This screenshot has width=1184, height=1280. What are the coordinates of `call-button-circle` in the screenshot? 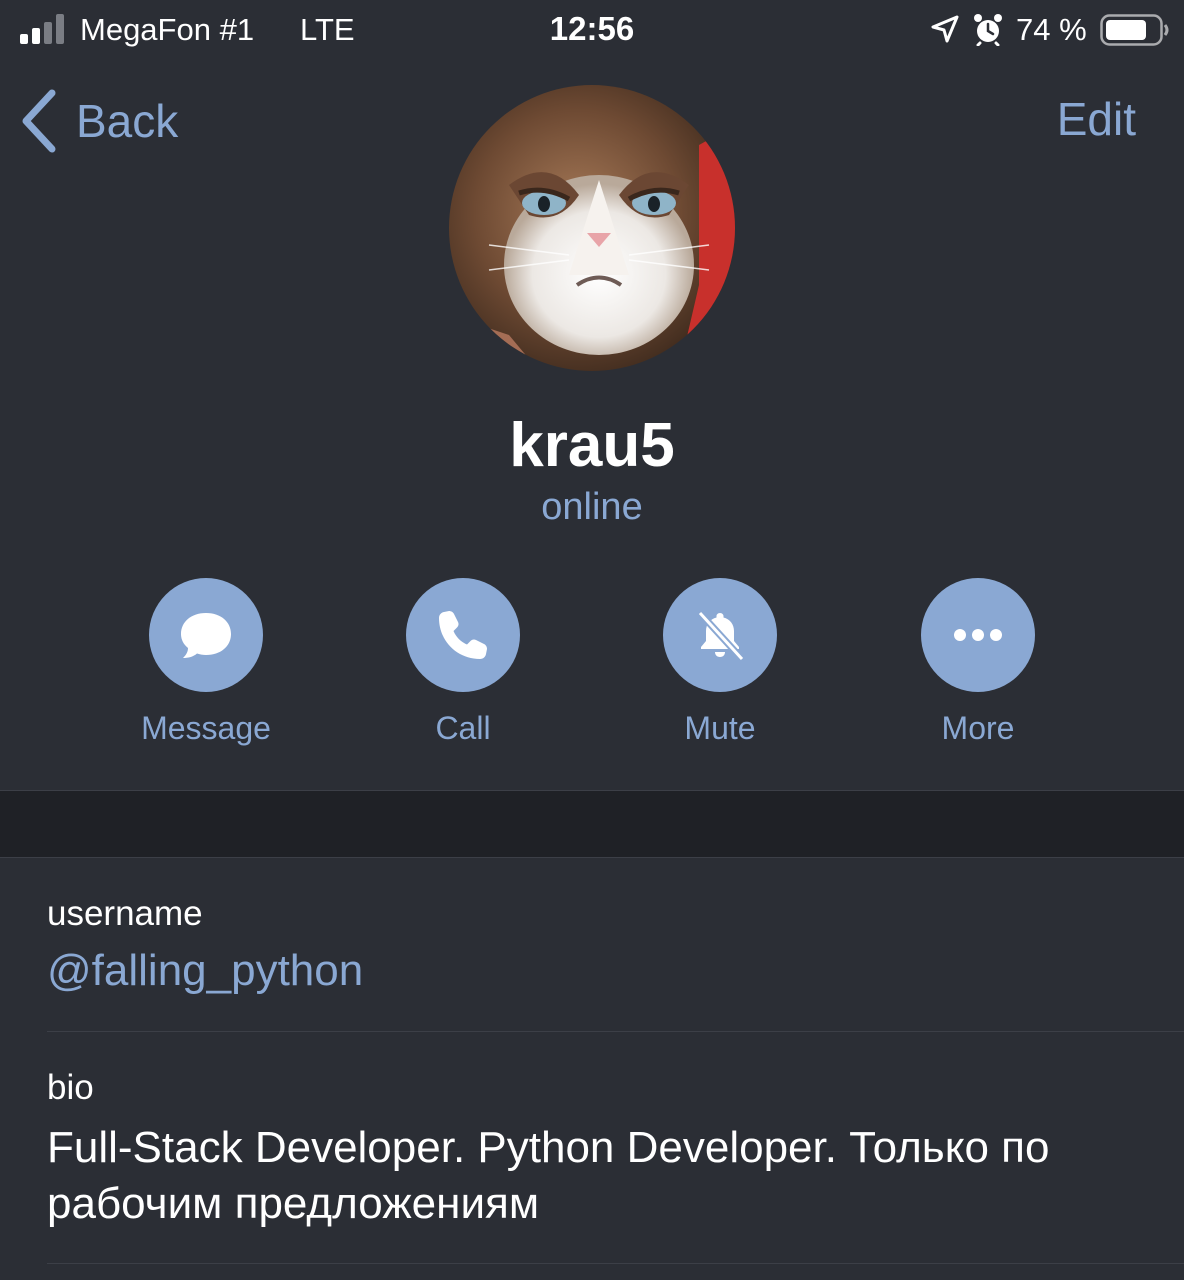 It's located at (463, 635).